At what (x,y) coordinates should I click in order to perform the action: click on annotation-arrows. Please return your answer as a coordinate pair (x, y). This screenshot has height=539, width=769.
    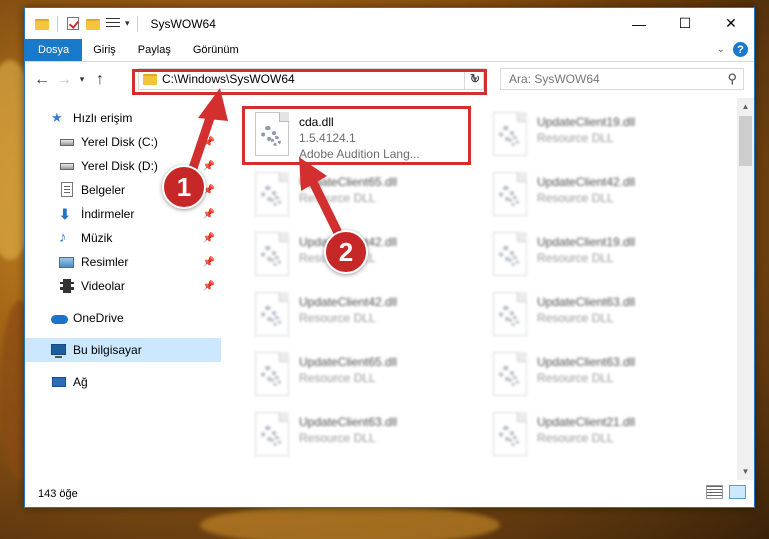
    Looking at the image, I should click on (266, 168).